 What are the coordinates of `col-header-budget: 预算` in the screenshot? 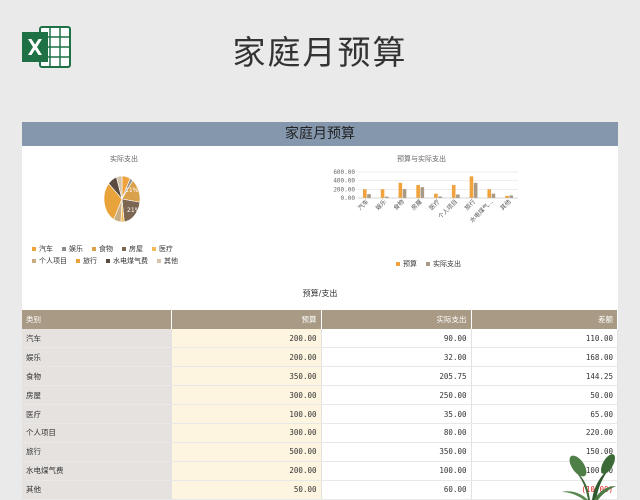 It's located at (246, 319).